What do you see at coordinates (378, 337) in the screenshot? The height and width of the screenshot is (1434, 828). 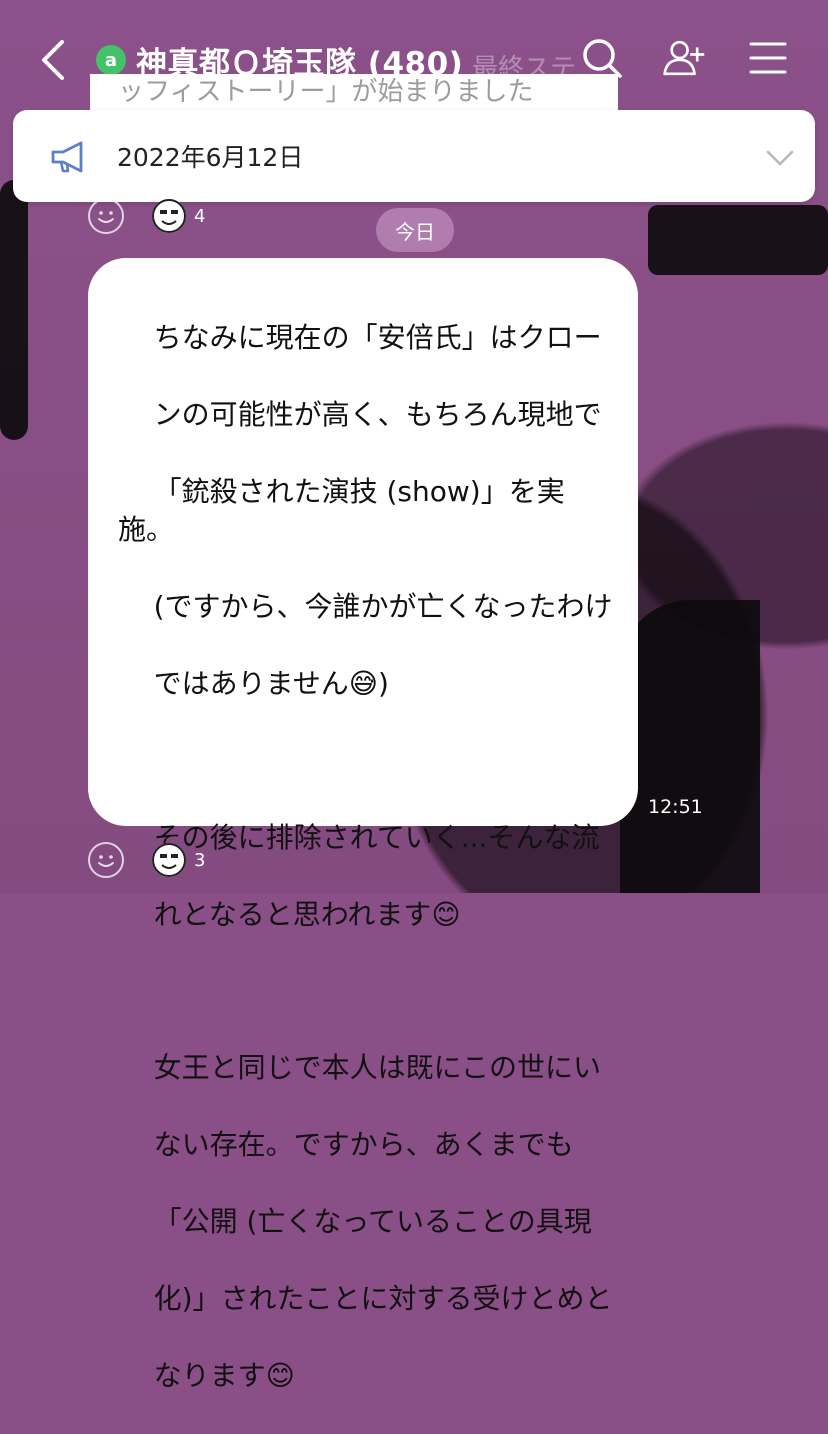 I see `message-line: ちなみに現在の「安倍氏」はクロー` at bounding box center [378, 337].